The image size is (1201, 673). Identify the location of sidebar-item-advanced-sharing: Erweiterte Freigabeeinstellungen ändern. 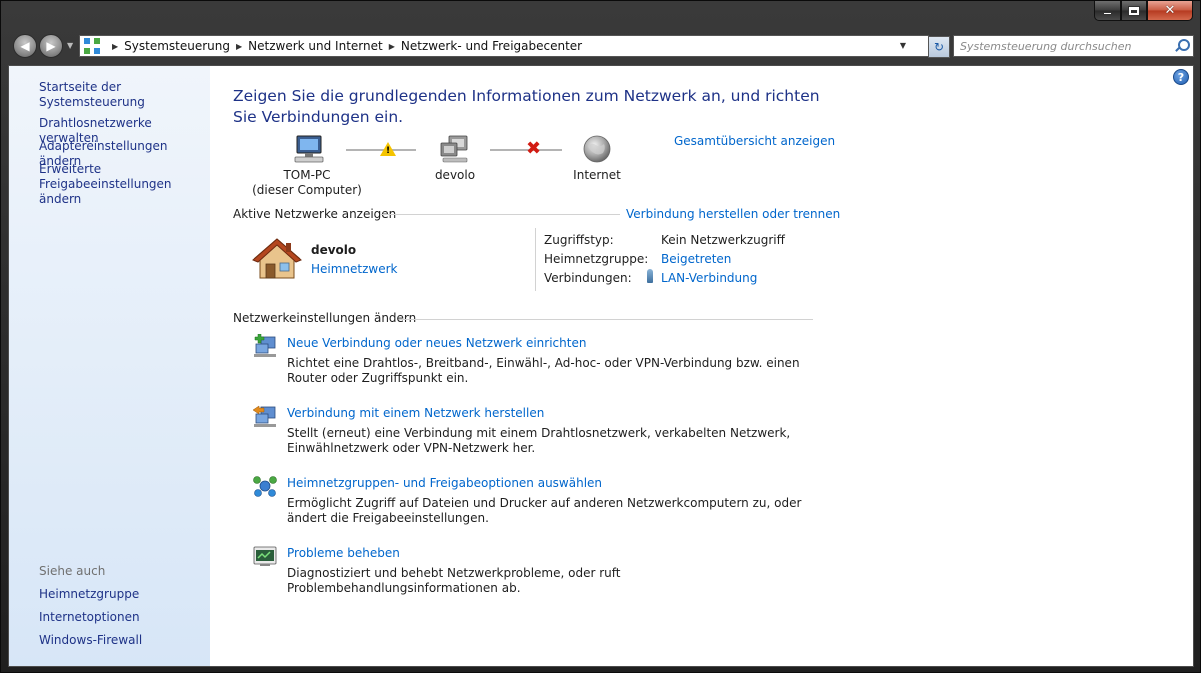
(121, 184).